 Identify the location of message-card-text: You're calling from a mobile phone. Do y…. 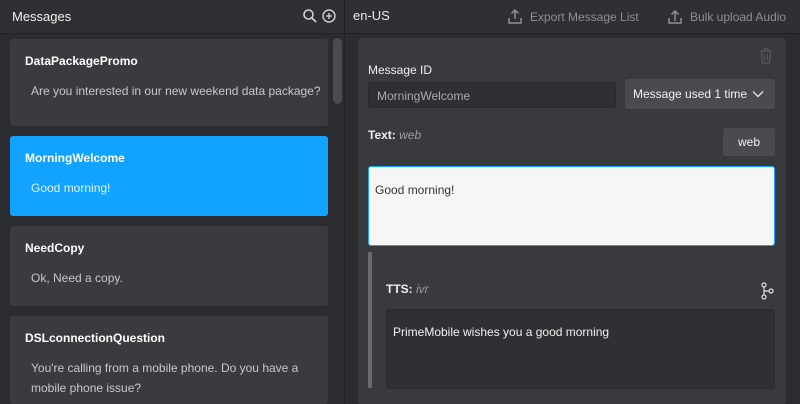
(165, 378).